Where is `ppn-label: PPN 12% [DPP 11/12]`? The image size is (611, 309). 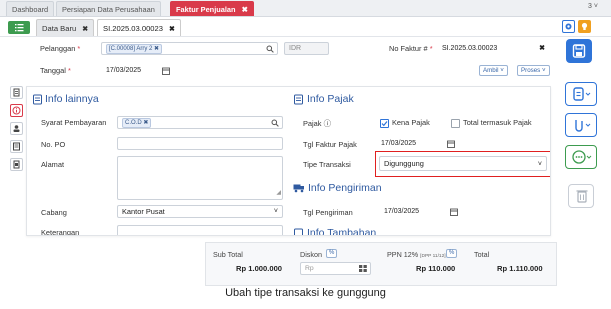 ppn-label: PPN 12% [DPP 11/12] is located at coordinates (416, 254).